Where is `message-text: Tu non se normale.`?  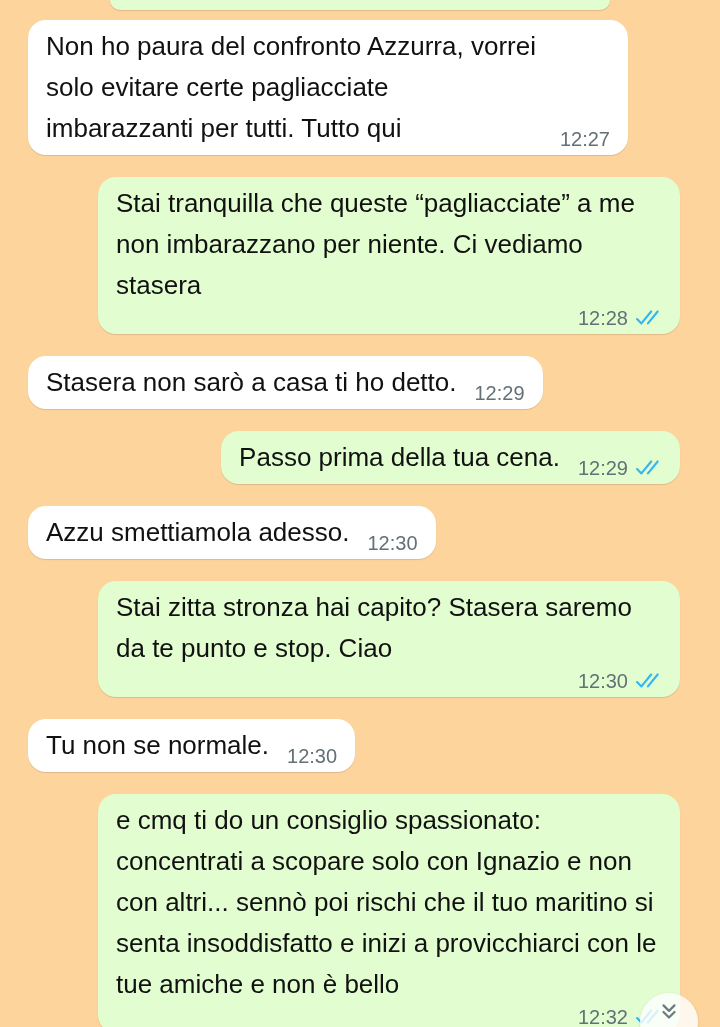
message-text: Tu non se normale. is located at coordinates (158, 745).